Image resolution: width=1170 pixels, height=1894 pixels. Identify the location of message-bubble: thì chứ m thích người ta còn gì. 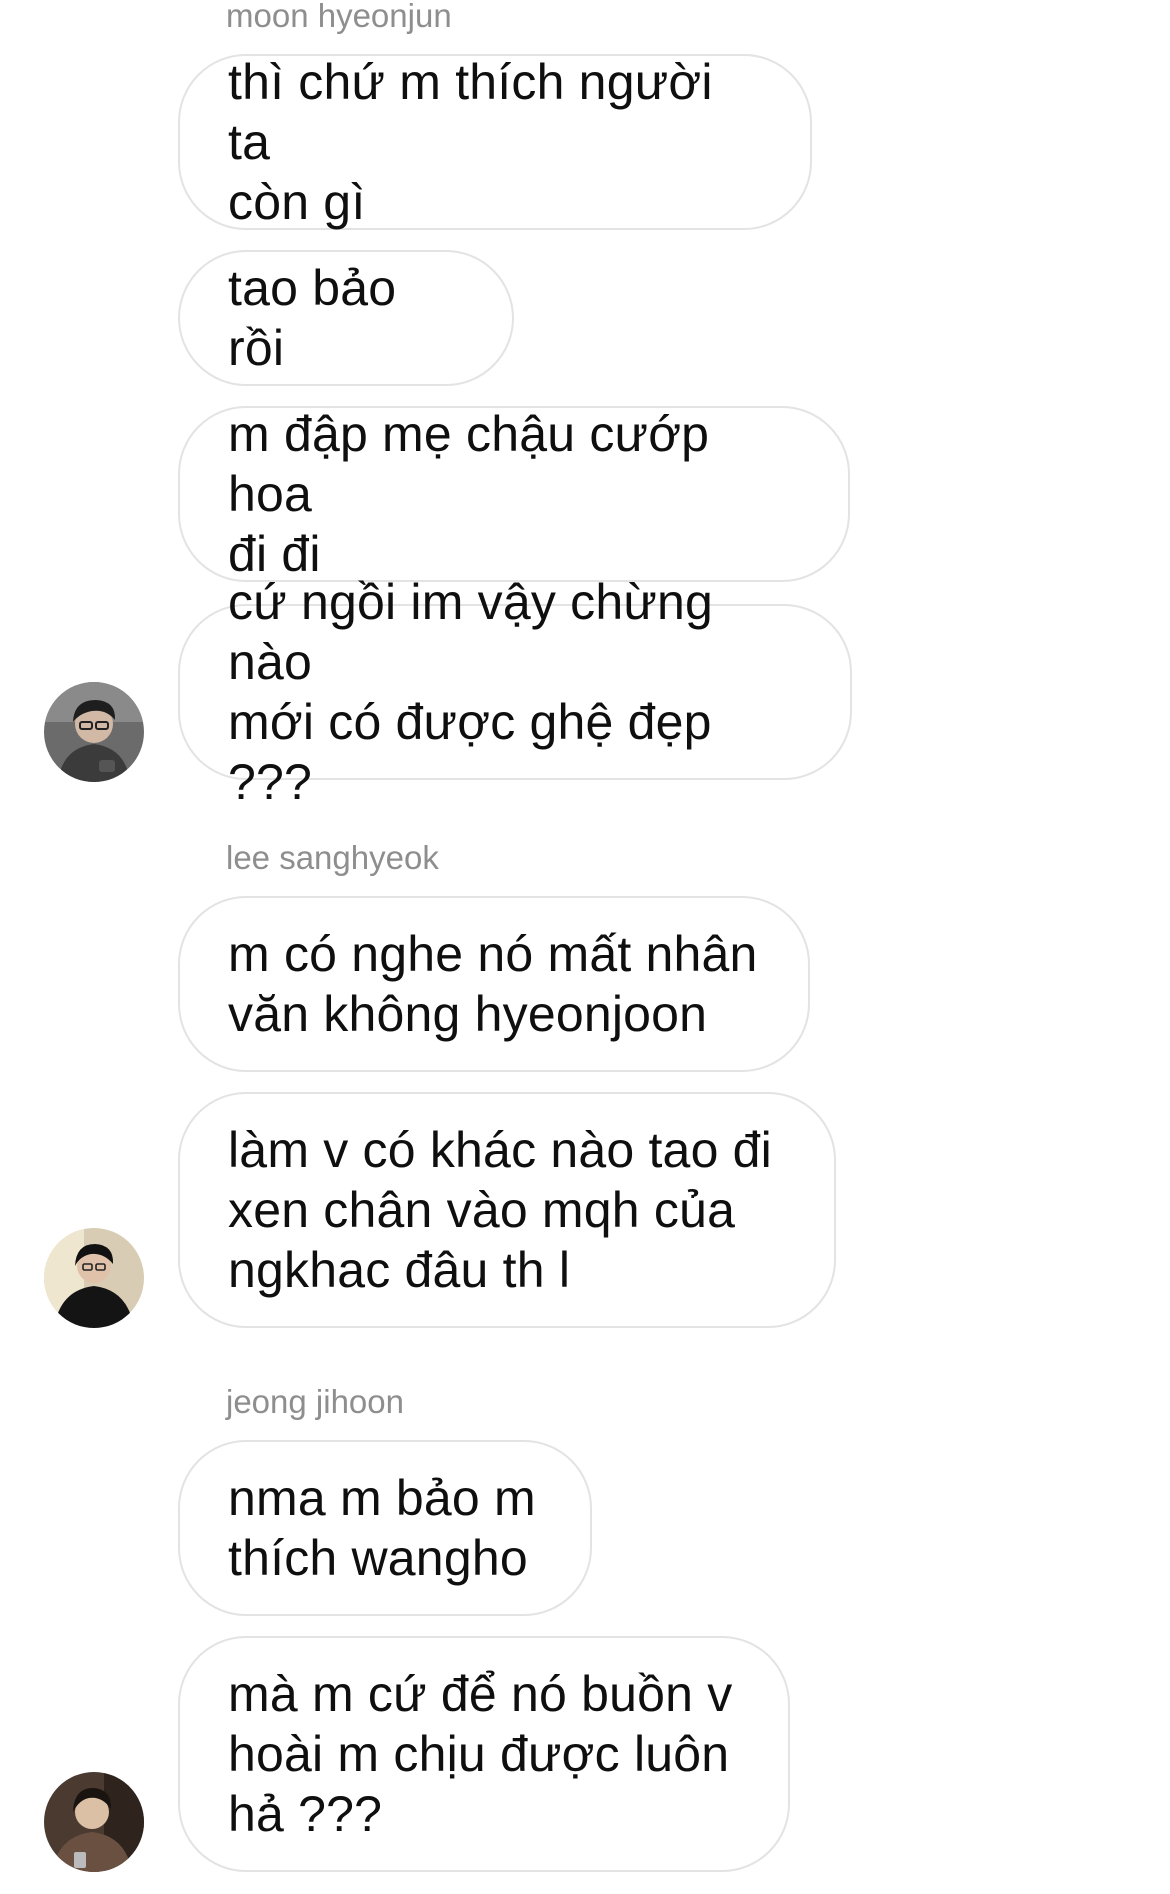
(495, 142).